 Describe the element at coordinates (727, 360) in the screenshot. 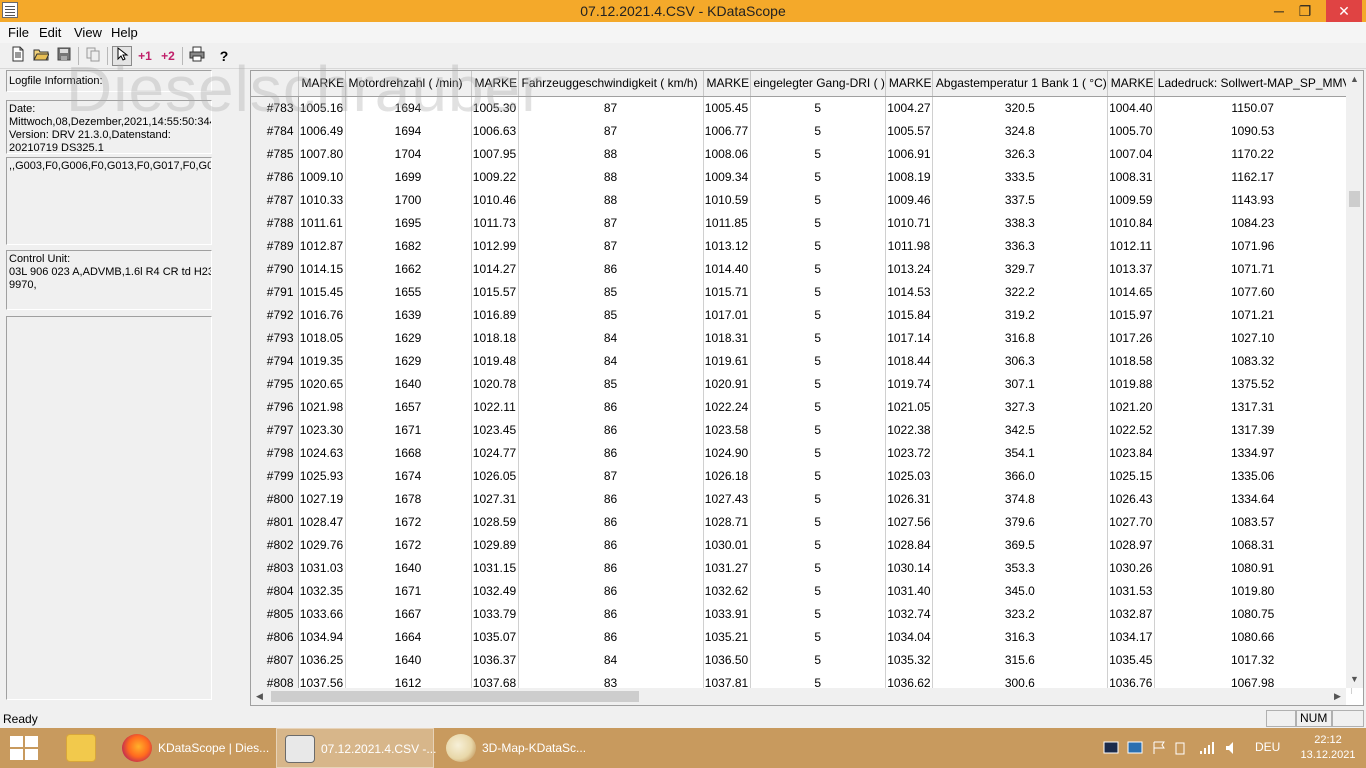

I see `table-cell: 1019.61` at that location.